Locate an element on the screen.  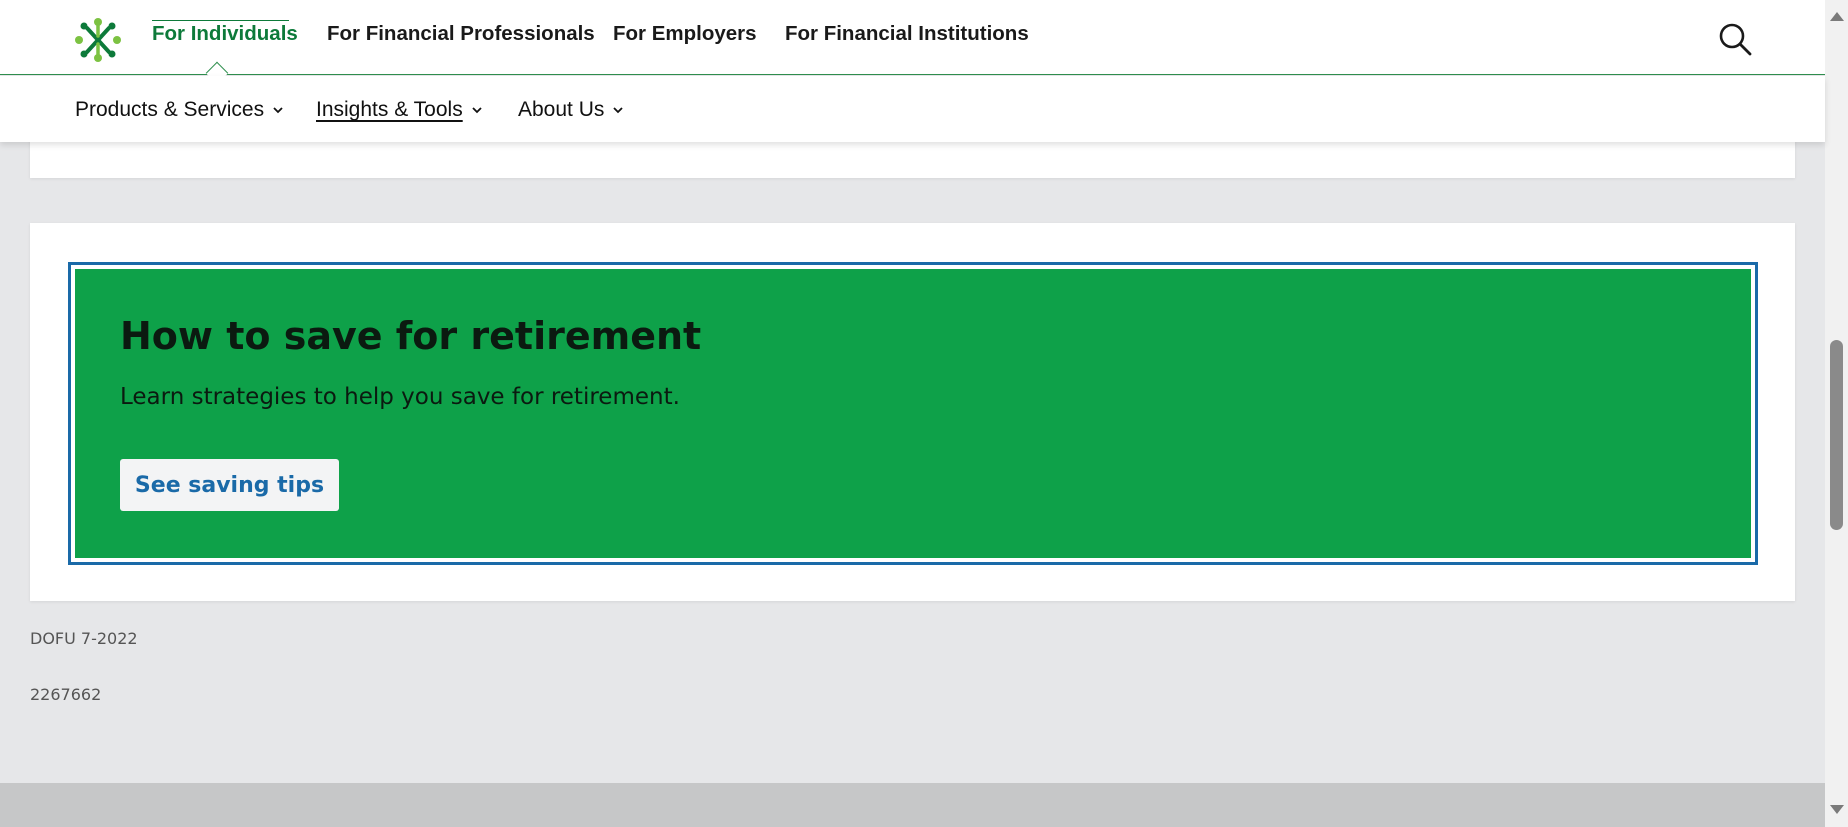
subnav-insights-tools: Insights & Tools is located at coordinates (399, 110).